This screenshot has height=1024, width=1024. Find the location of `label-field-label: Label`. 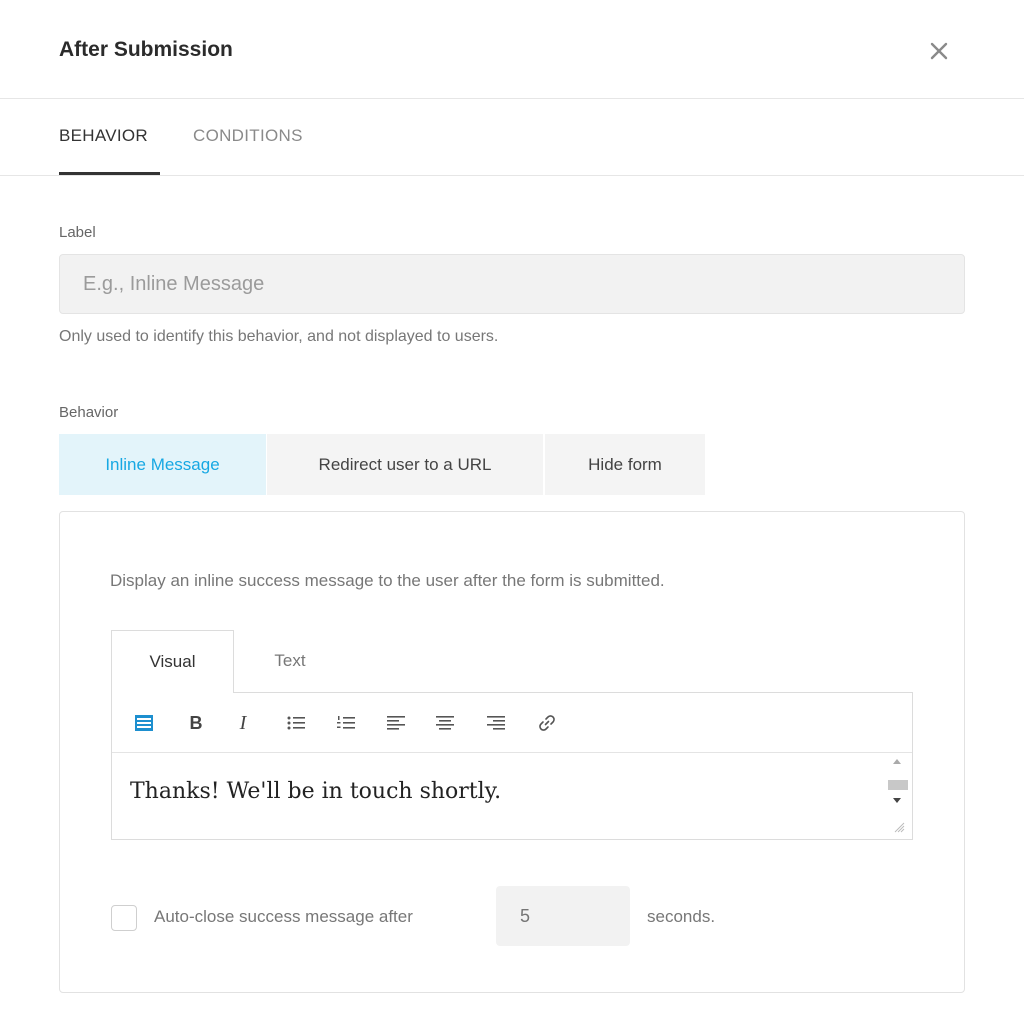

label-field-label: Label is located at coordinates (77, 232).